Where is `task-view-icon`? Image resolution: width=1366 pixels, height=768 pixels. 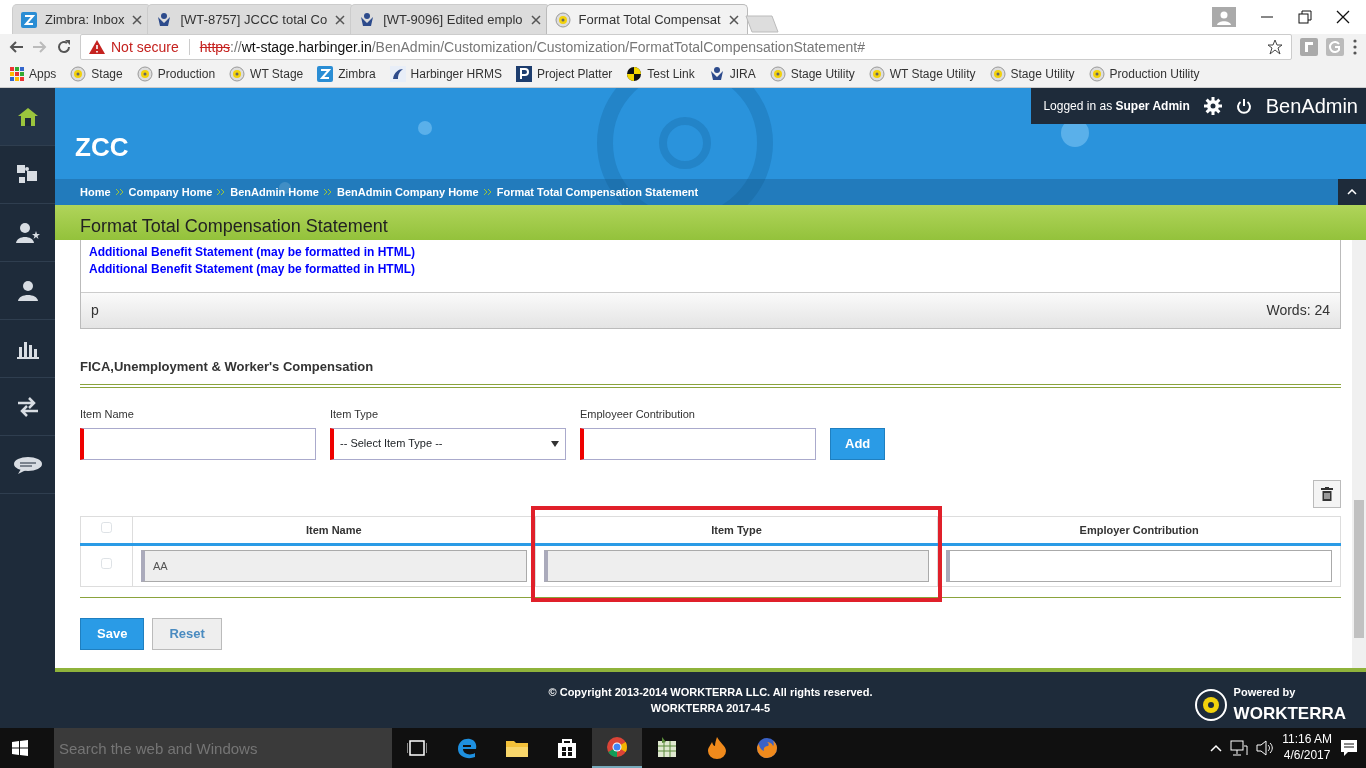
task-view-icon is located at coordinates (417, 748).